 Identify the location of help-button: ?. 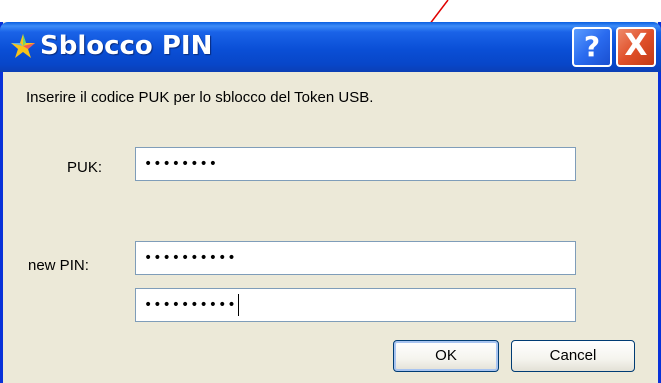
(592, 47).